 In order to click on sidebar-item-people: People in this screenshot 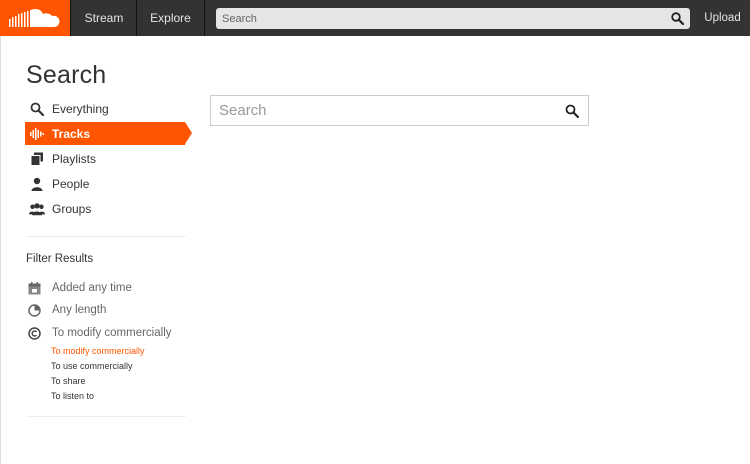, I will do `click(105, 183)`.